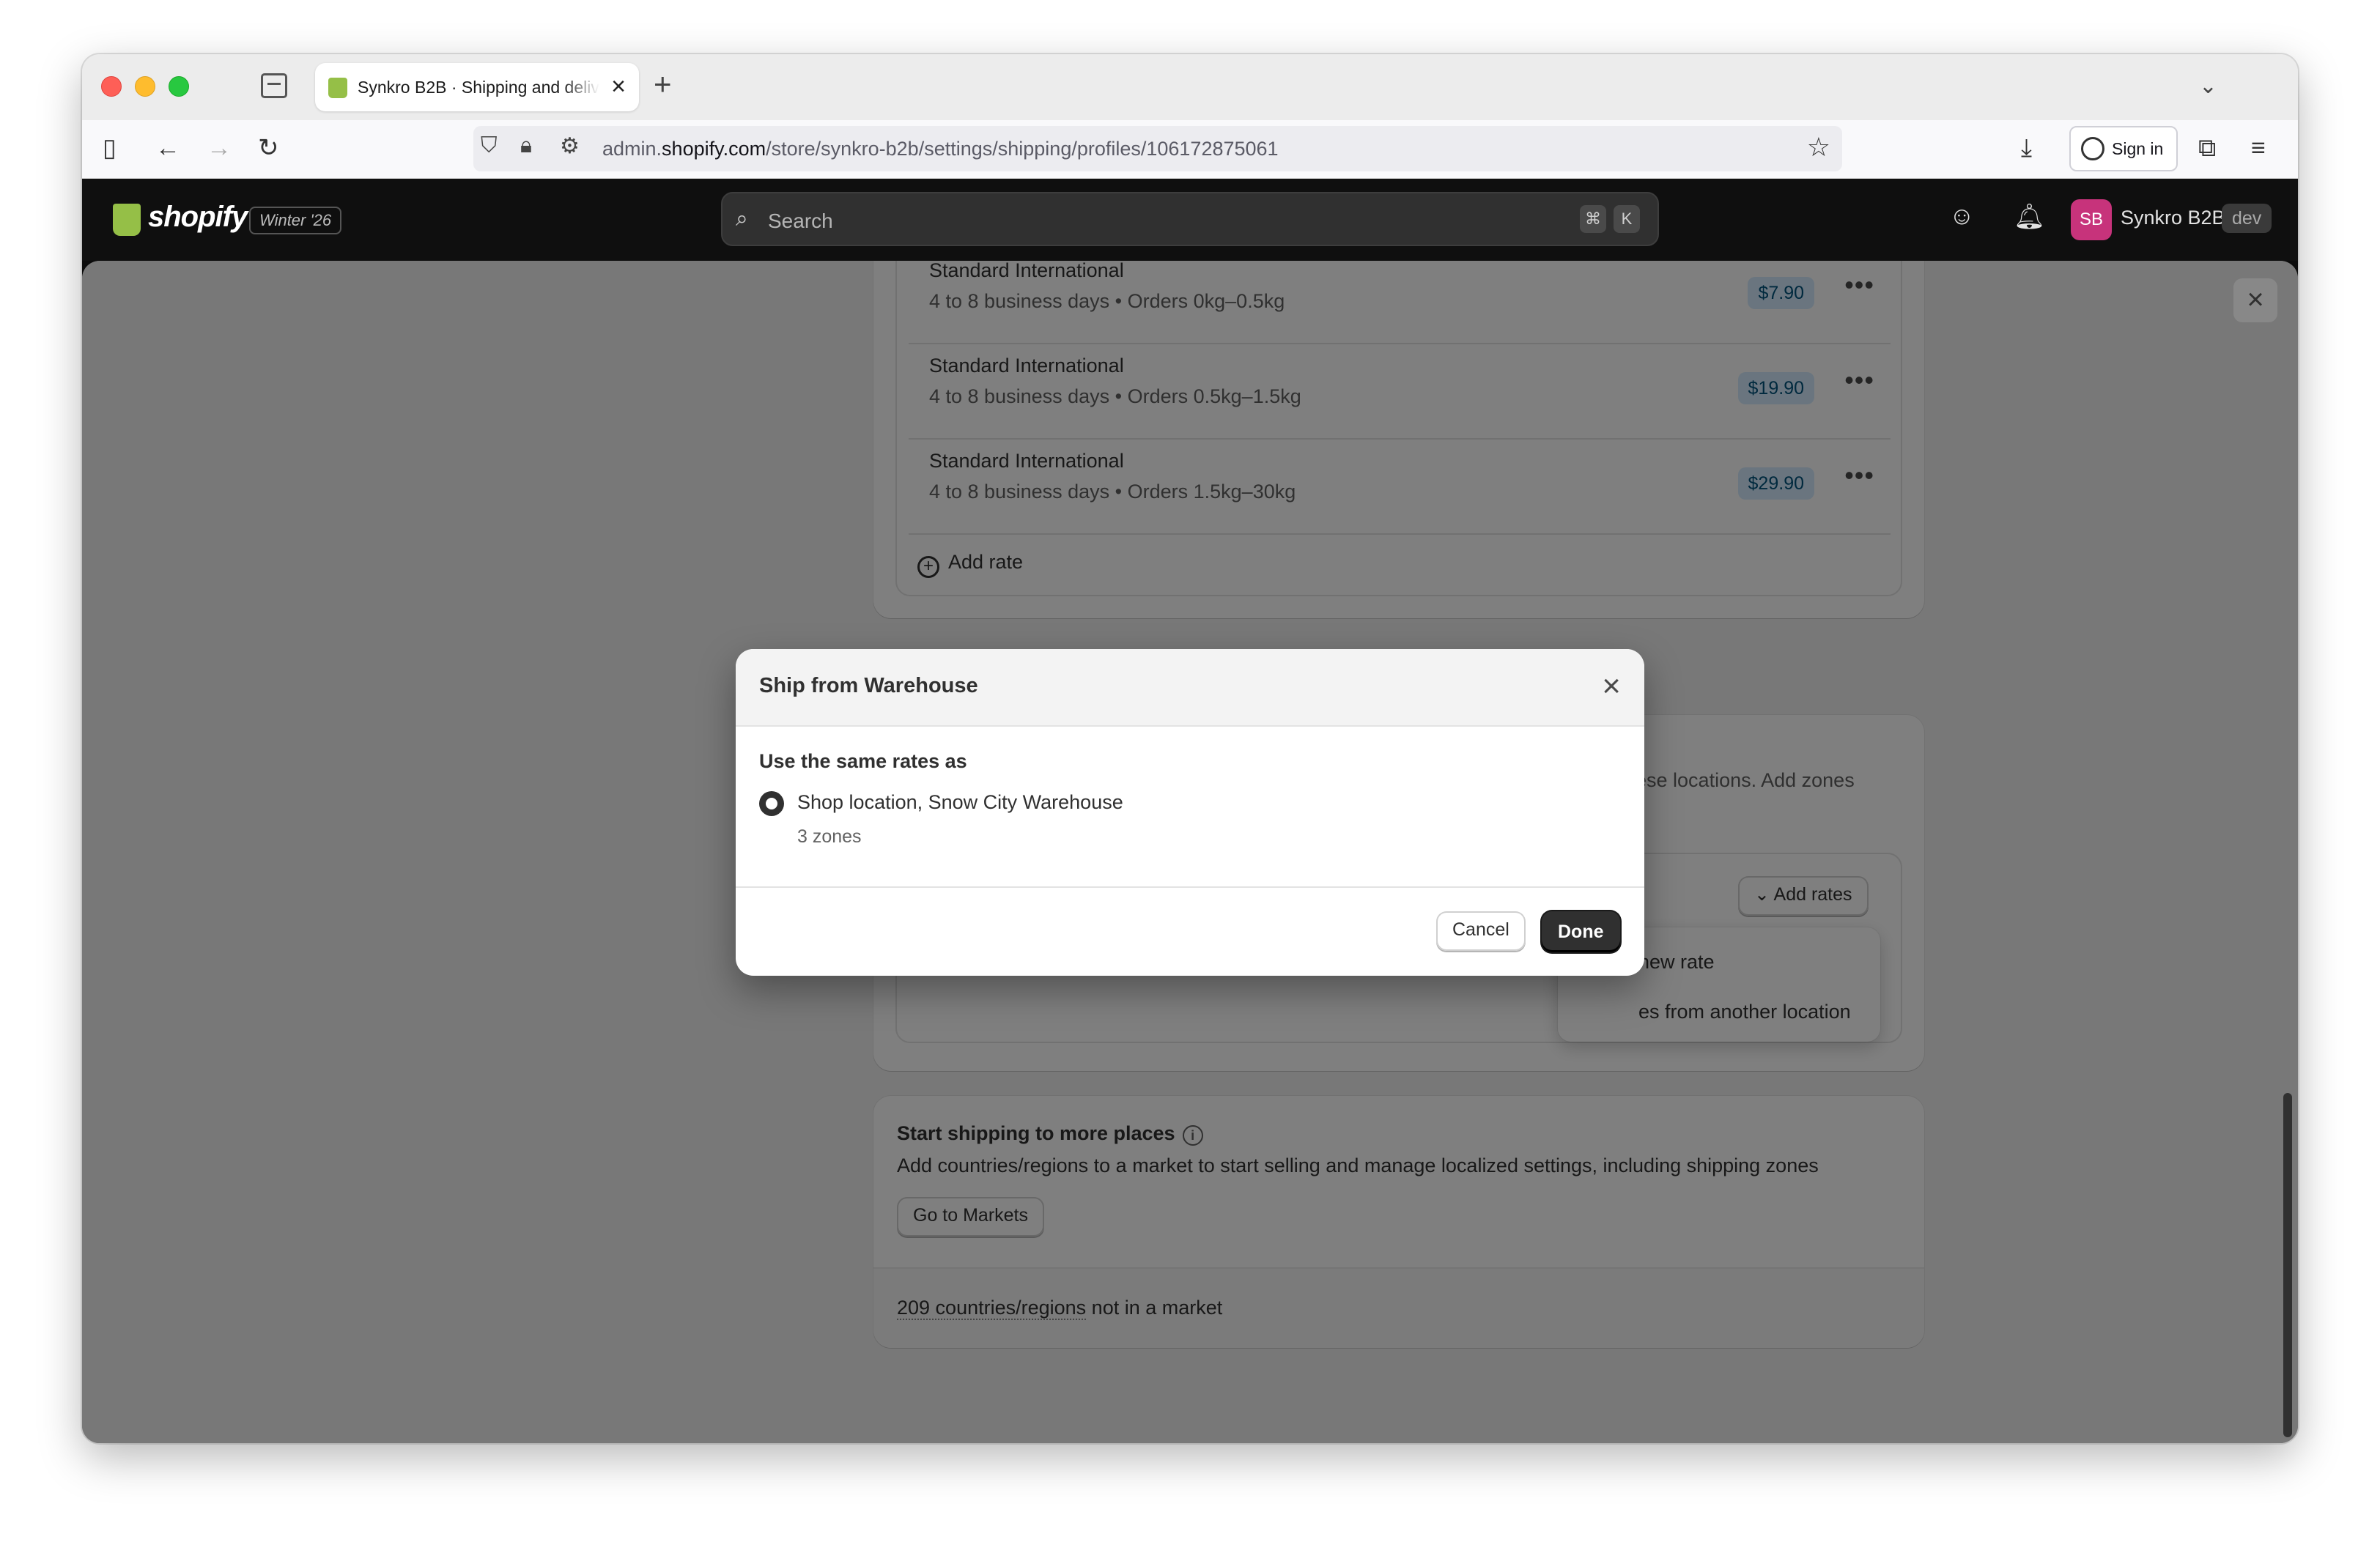 This screenshot has width=2380, height=1553. Describe the element at coordinates (2247, 218) in the screenshot. I see `dev-badge: dev` at that location.